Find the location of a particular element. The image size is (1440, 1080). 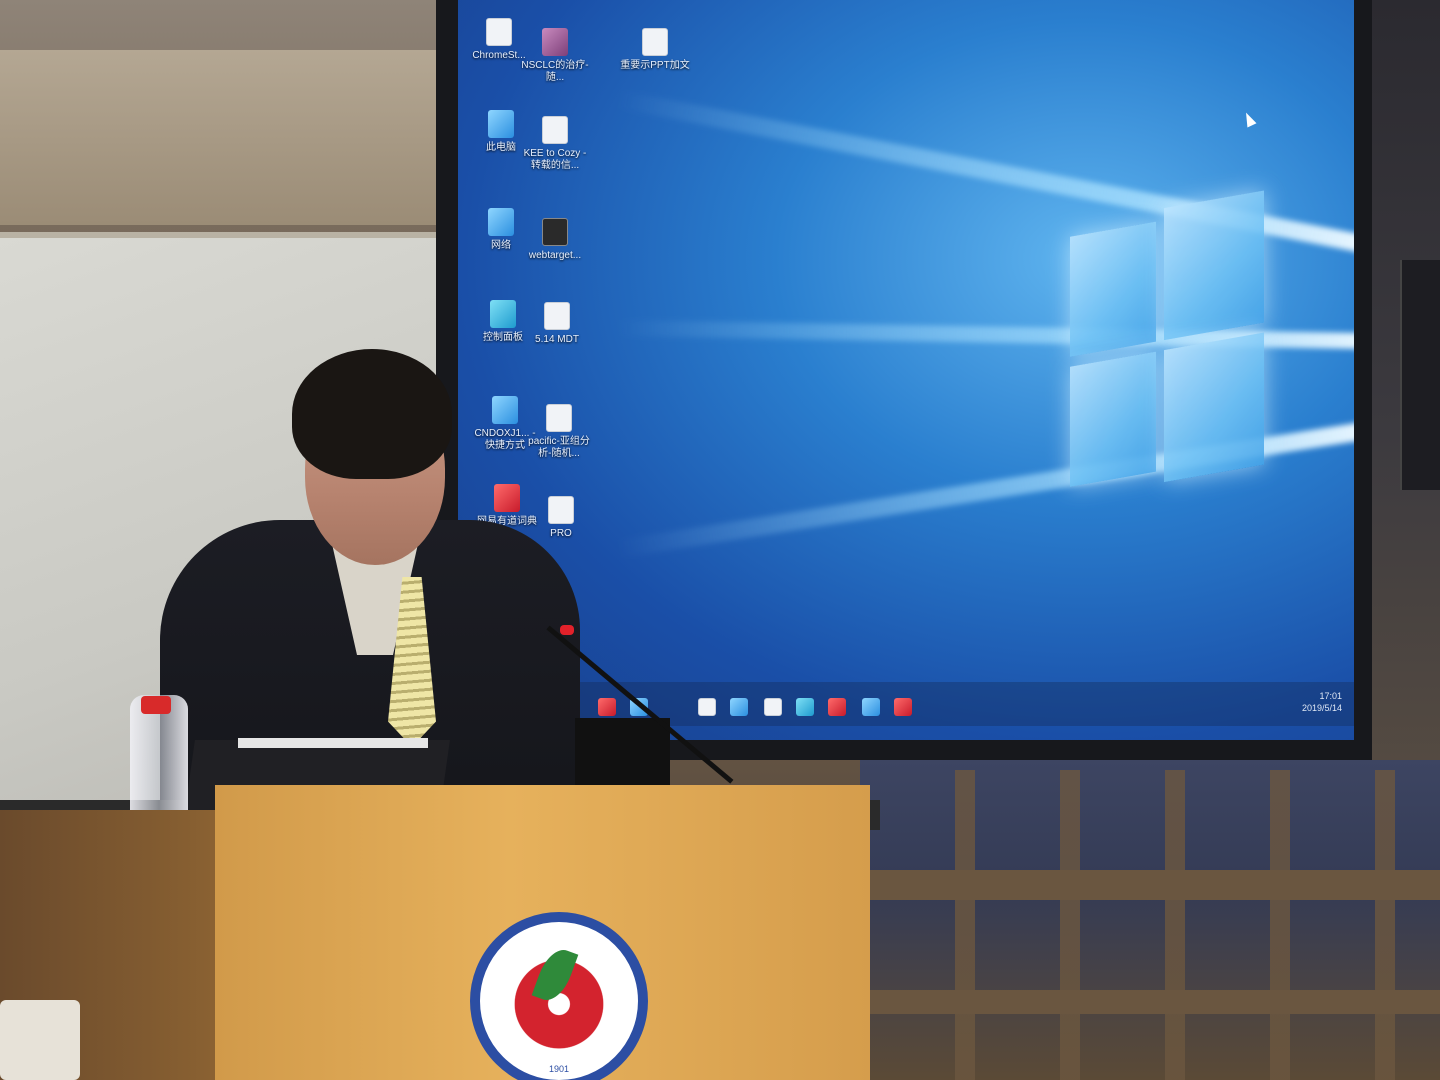

emblem-seal: 1901 is located at coordinates (559, 996).